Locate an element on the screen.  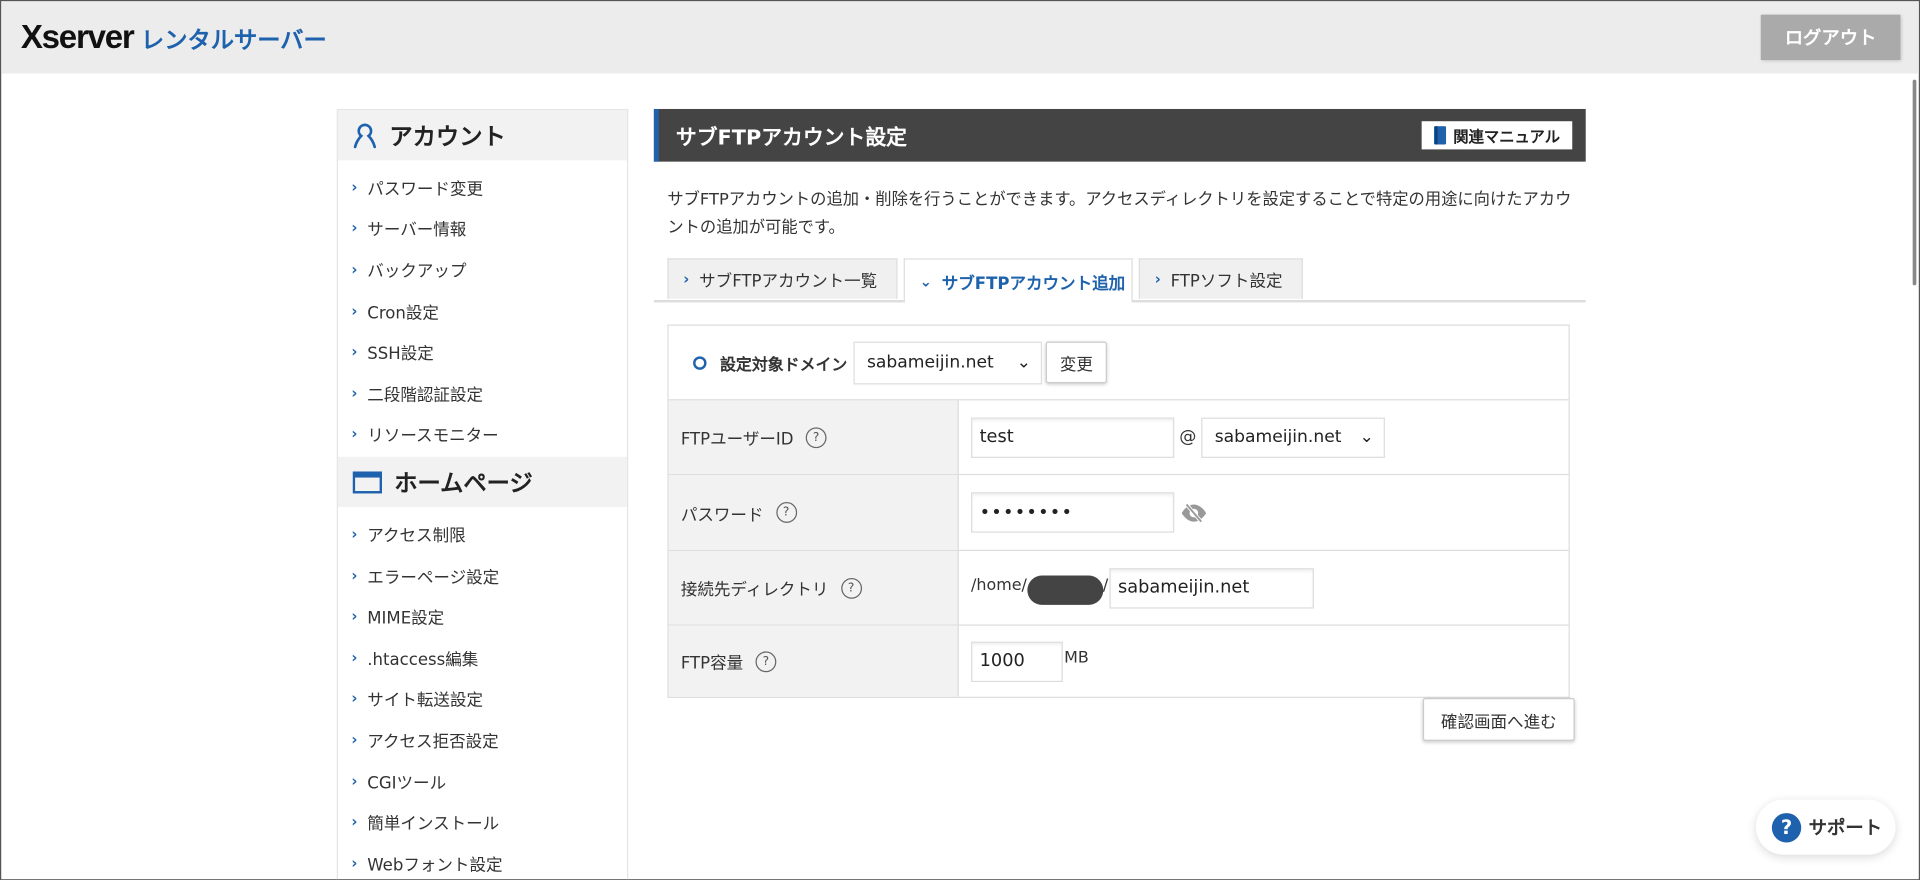
question-circle-icon: ? is located at coordinates (1786, 827).